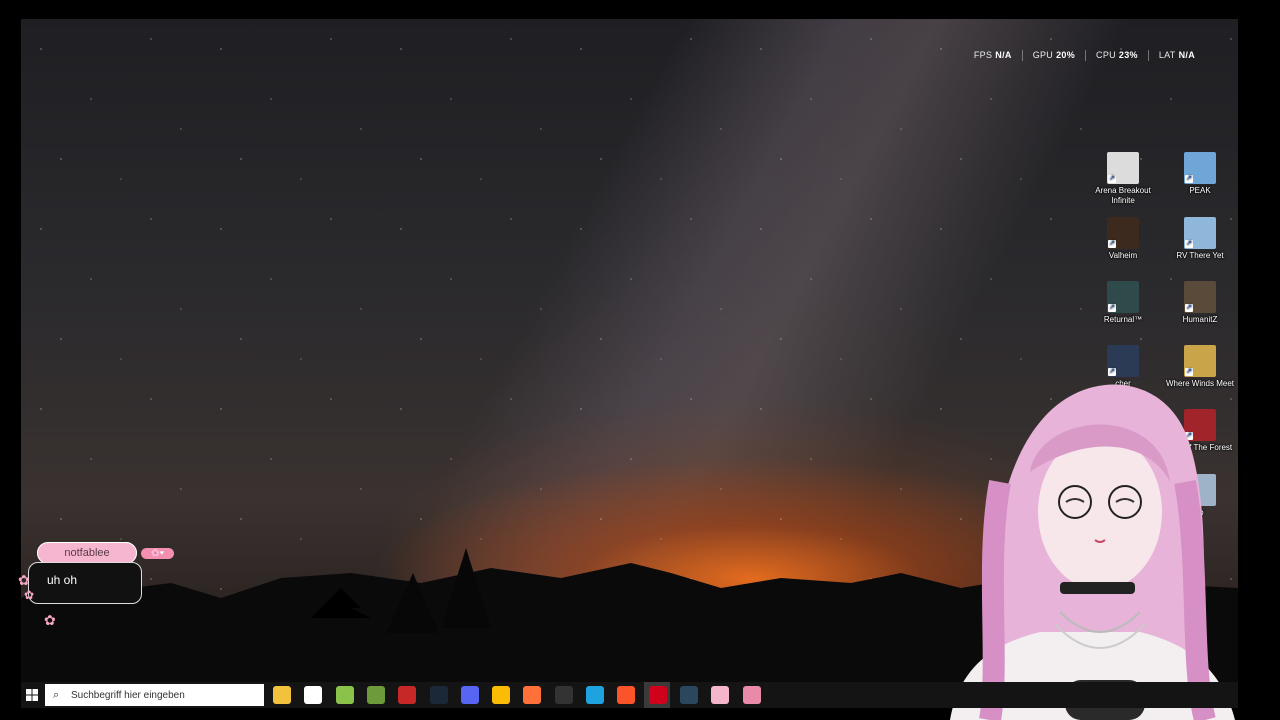 The width and height of the screenshot is (1280, 720). Describe the element at coordinates (1123, 319) in the screenshot. I see `desktop-shortcut-label: Returnal™` at that location.